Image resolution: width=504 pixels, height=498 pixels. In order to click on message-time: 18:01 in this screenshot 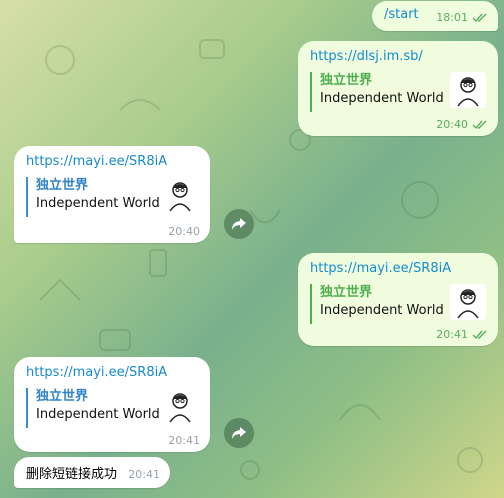, I will do `click(452, 17)`.